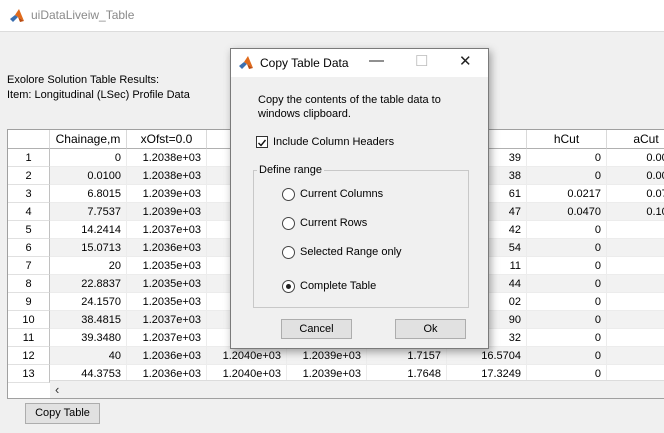  I want to click on define-range-title: Define range, so click(290, 170).